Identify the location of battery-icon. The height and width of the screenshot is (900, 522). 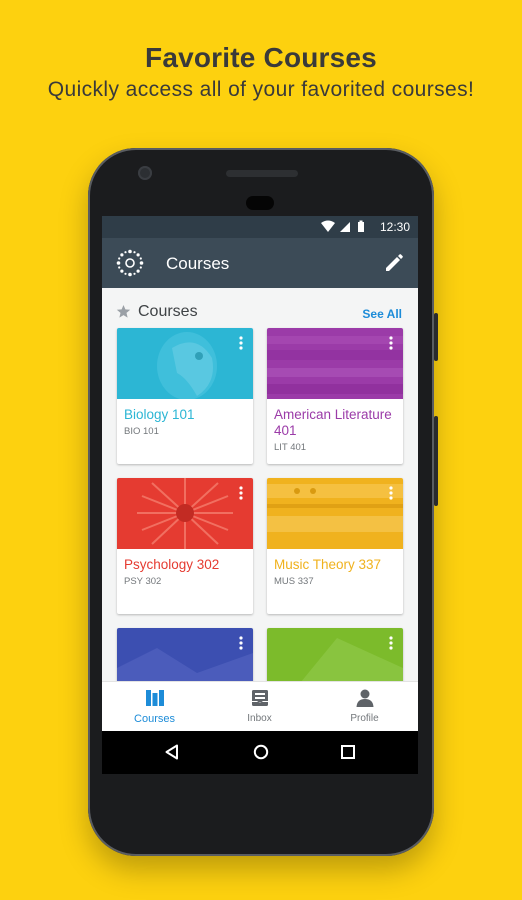
(361, 227).